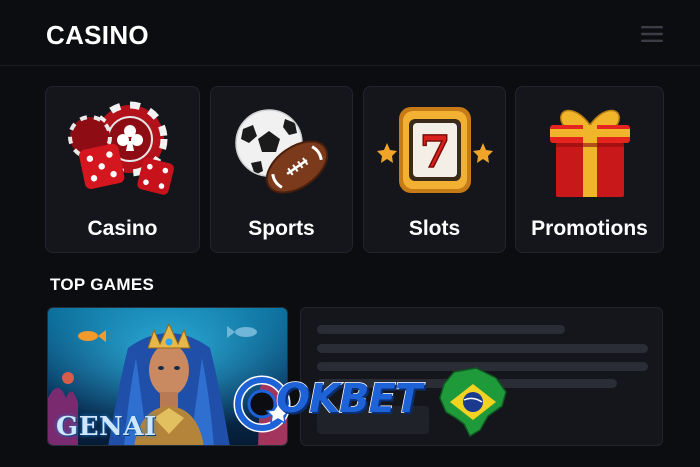 The width and height of the screenshot is (700, 467). Describe the element at coordinates (349, 399) in the screenshot. I see `okbet-wordmark: OKBET` at that location.